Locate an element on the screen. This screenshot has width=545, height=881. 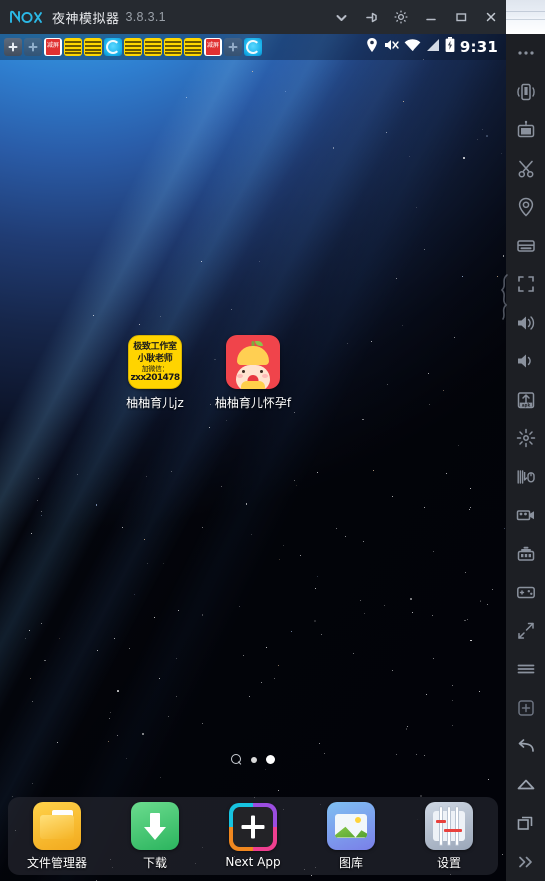
scissors-screenshot-icon is located at coordinates (525, 169).